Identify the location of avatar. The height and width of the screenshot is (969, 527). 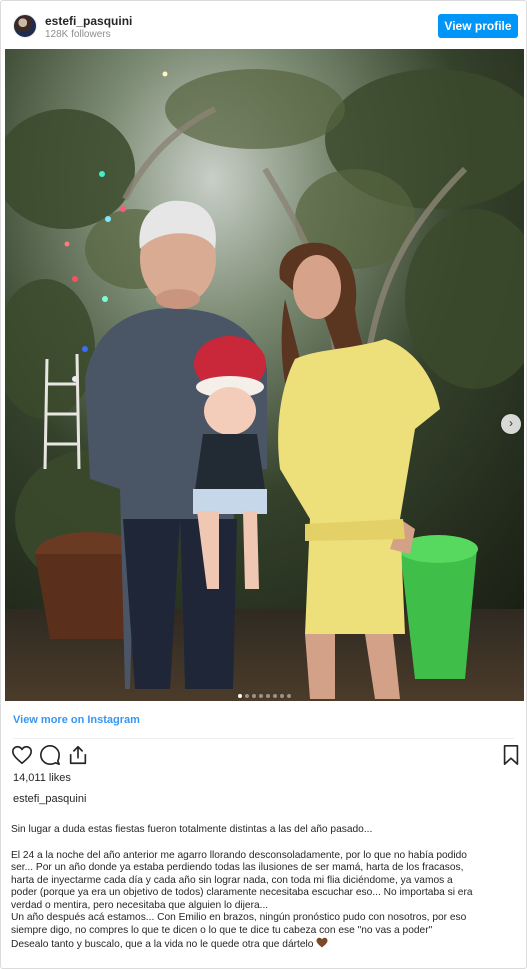
(25, 26).